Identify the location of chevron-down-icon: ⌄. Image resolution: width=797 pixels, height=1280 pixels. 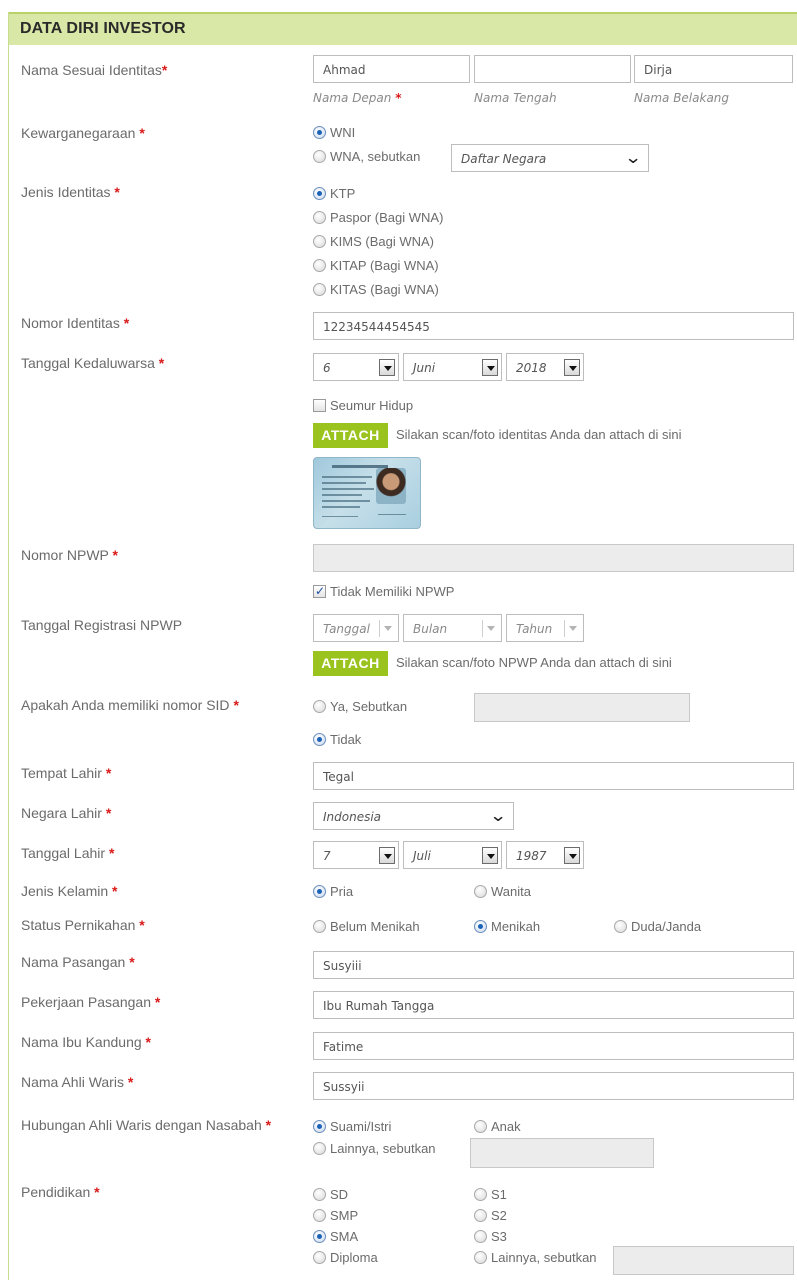
(497, 816).